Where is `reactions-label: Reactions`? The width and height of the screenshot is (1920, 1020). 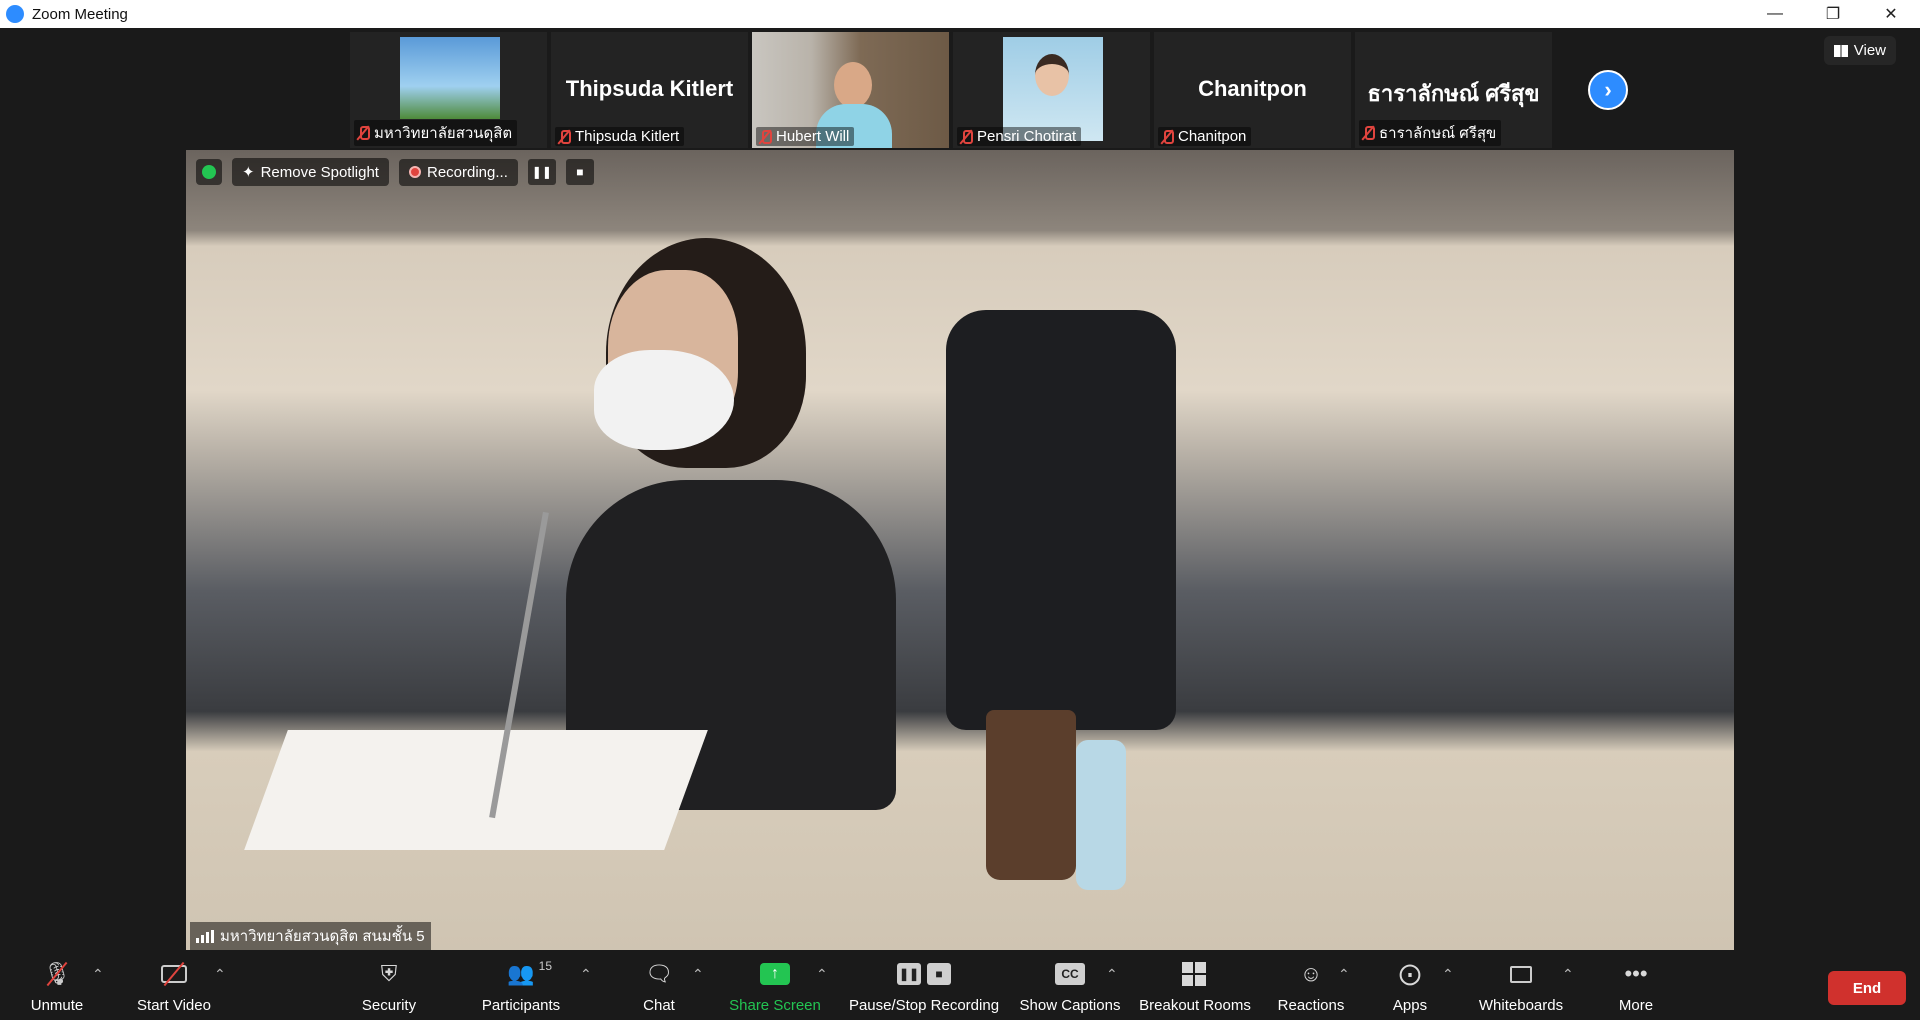
reactions-label: Reactions is located at coordinates (1311, 1005).